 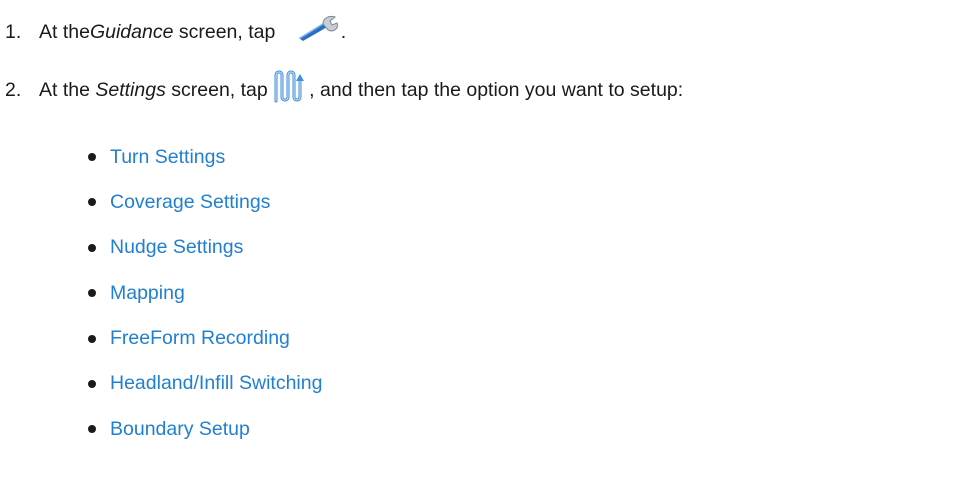 I want to click on step-1: 1. At the Guidance screen, tap ., so click(x=173, y=32).